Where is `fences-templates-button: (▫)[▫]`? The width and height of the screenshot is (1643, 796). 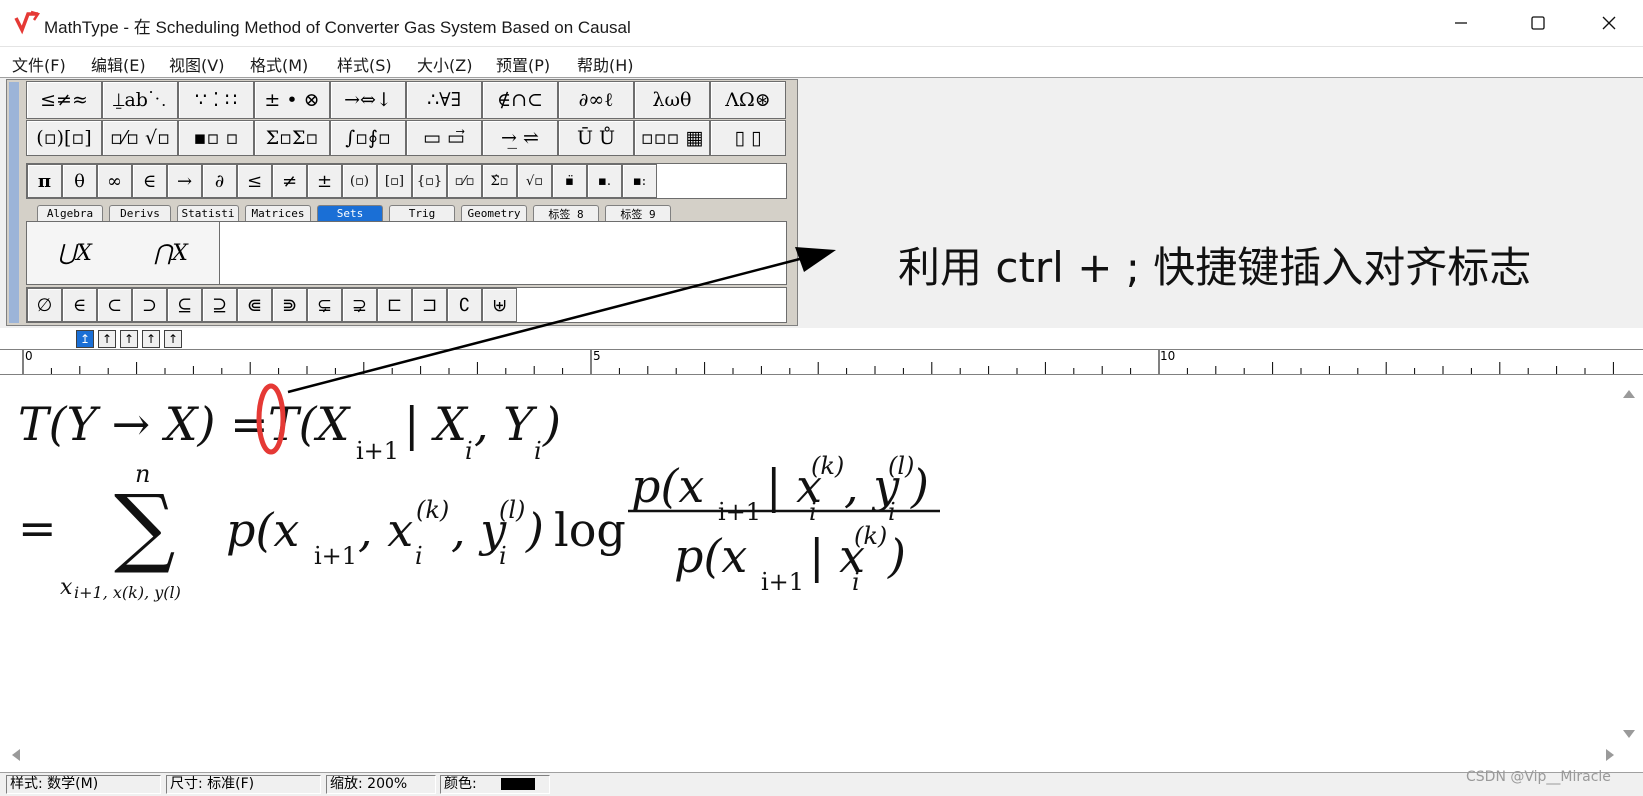 fences-templates-button: (▫)[▫] is located at coordinates (64, 138).